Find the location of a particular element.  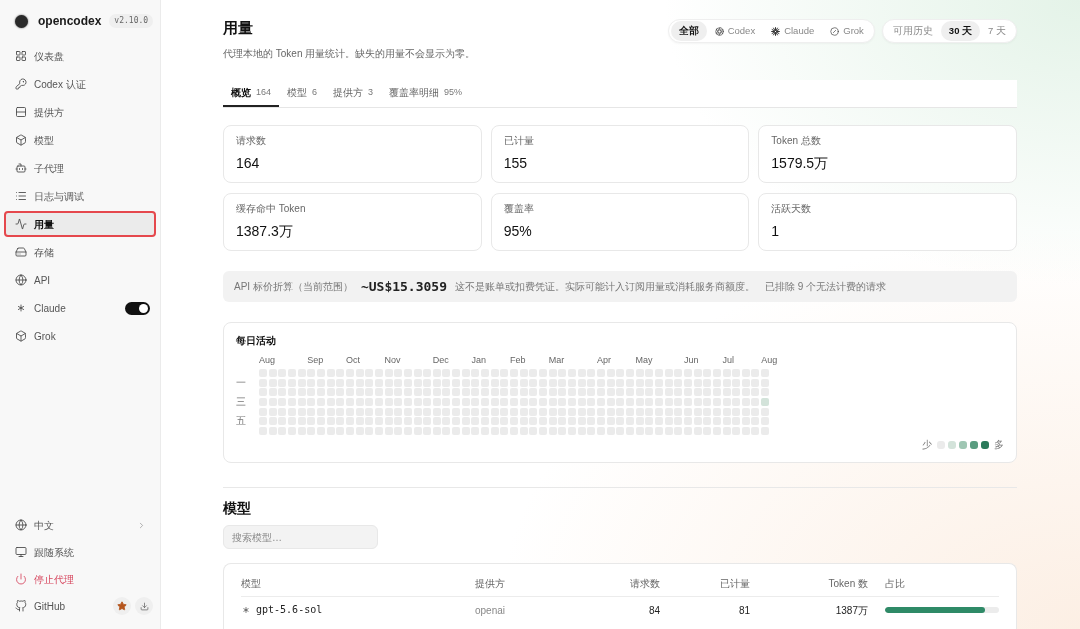

stat-label: 已计量 is located at coordinates (518, 141).